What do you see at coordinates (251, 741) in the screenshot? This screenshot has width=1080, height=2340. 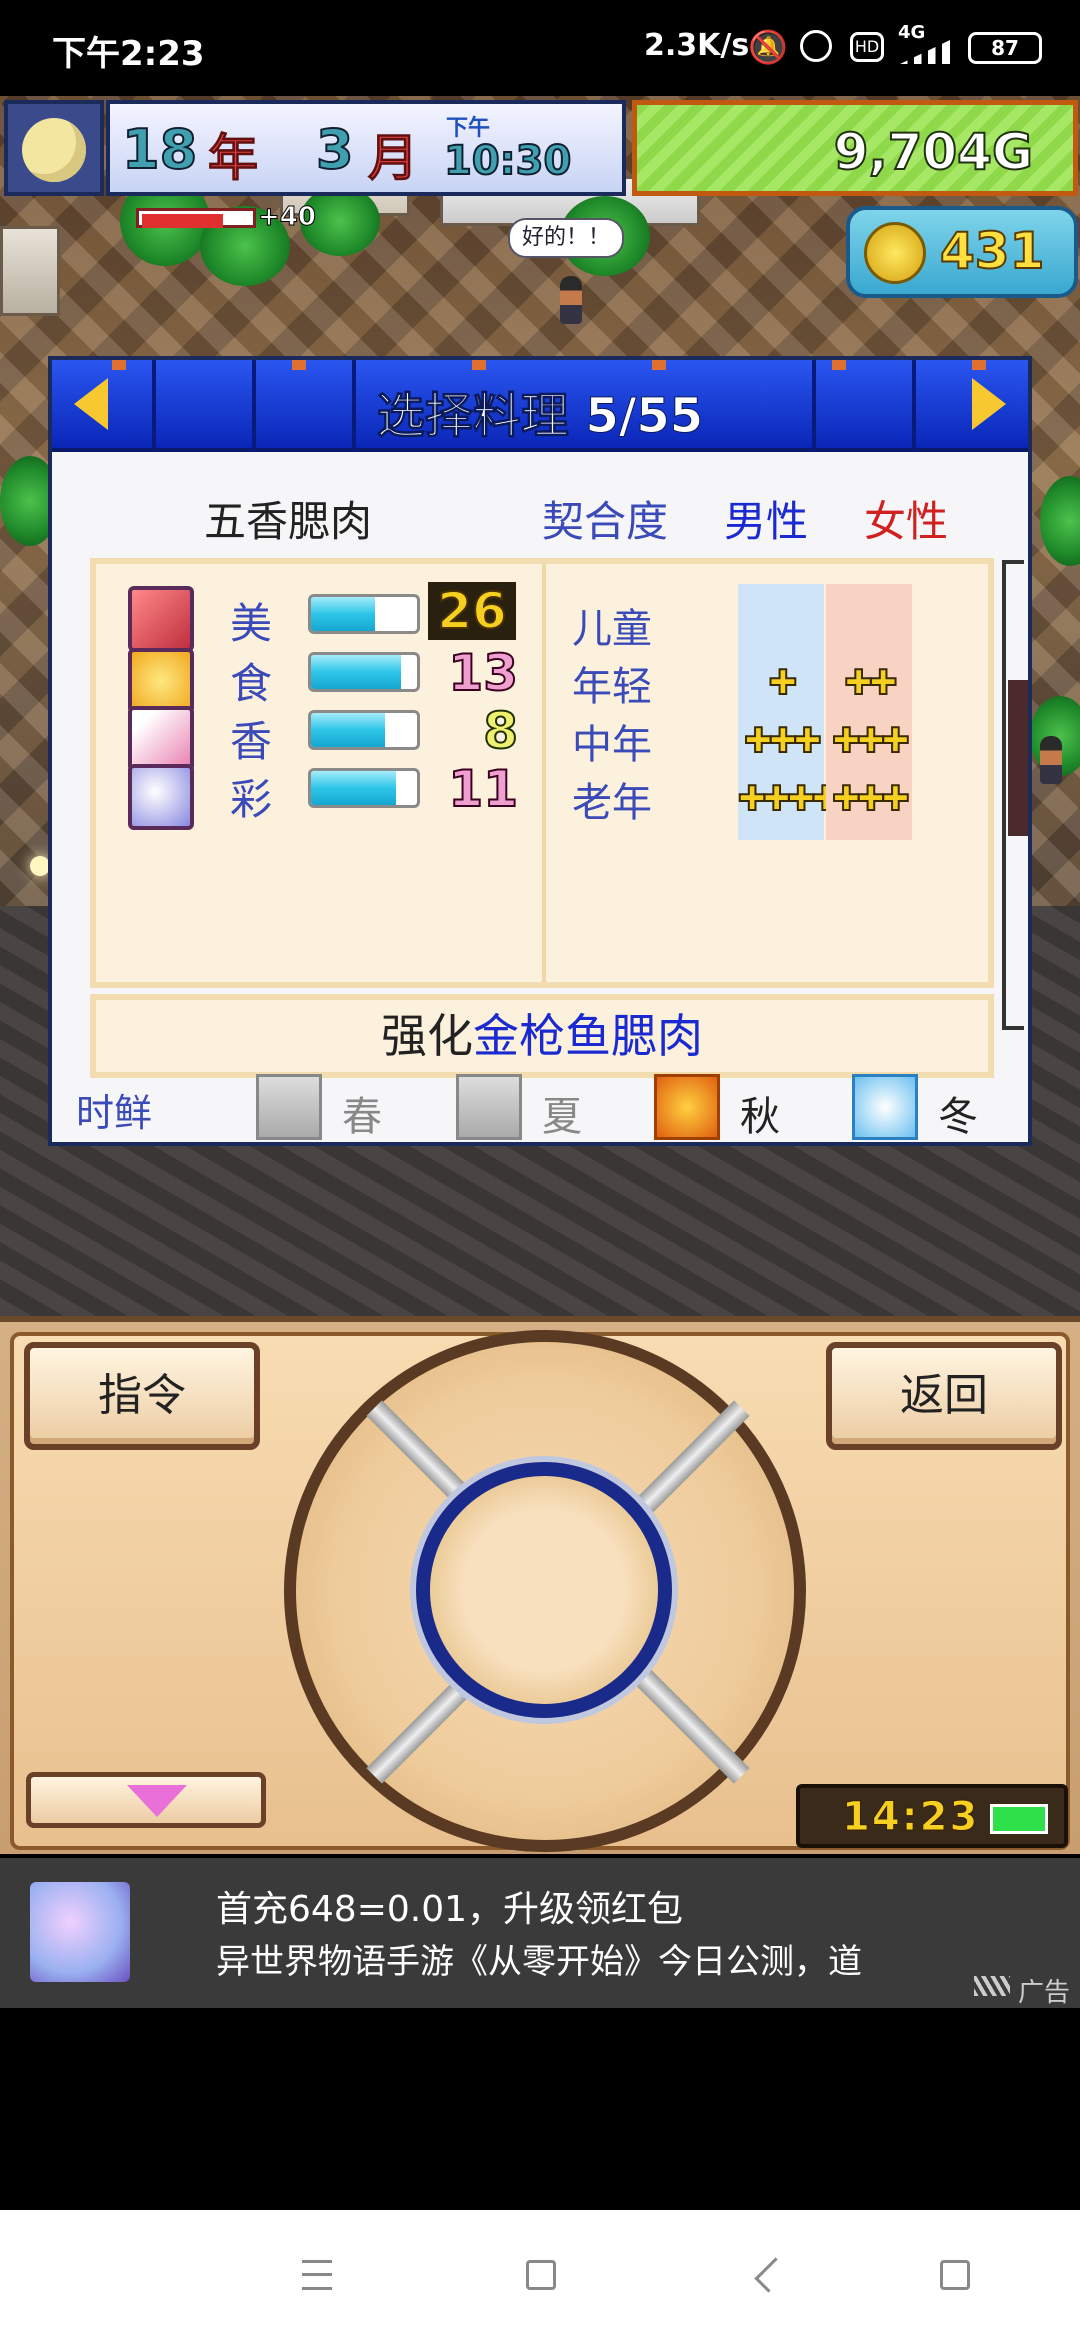 I see `stat-label-aroma: 香` at bounding box center [251, 741].